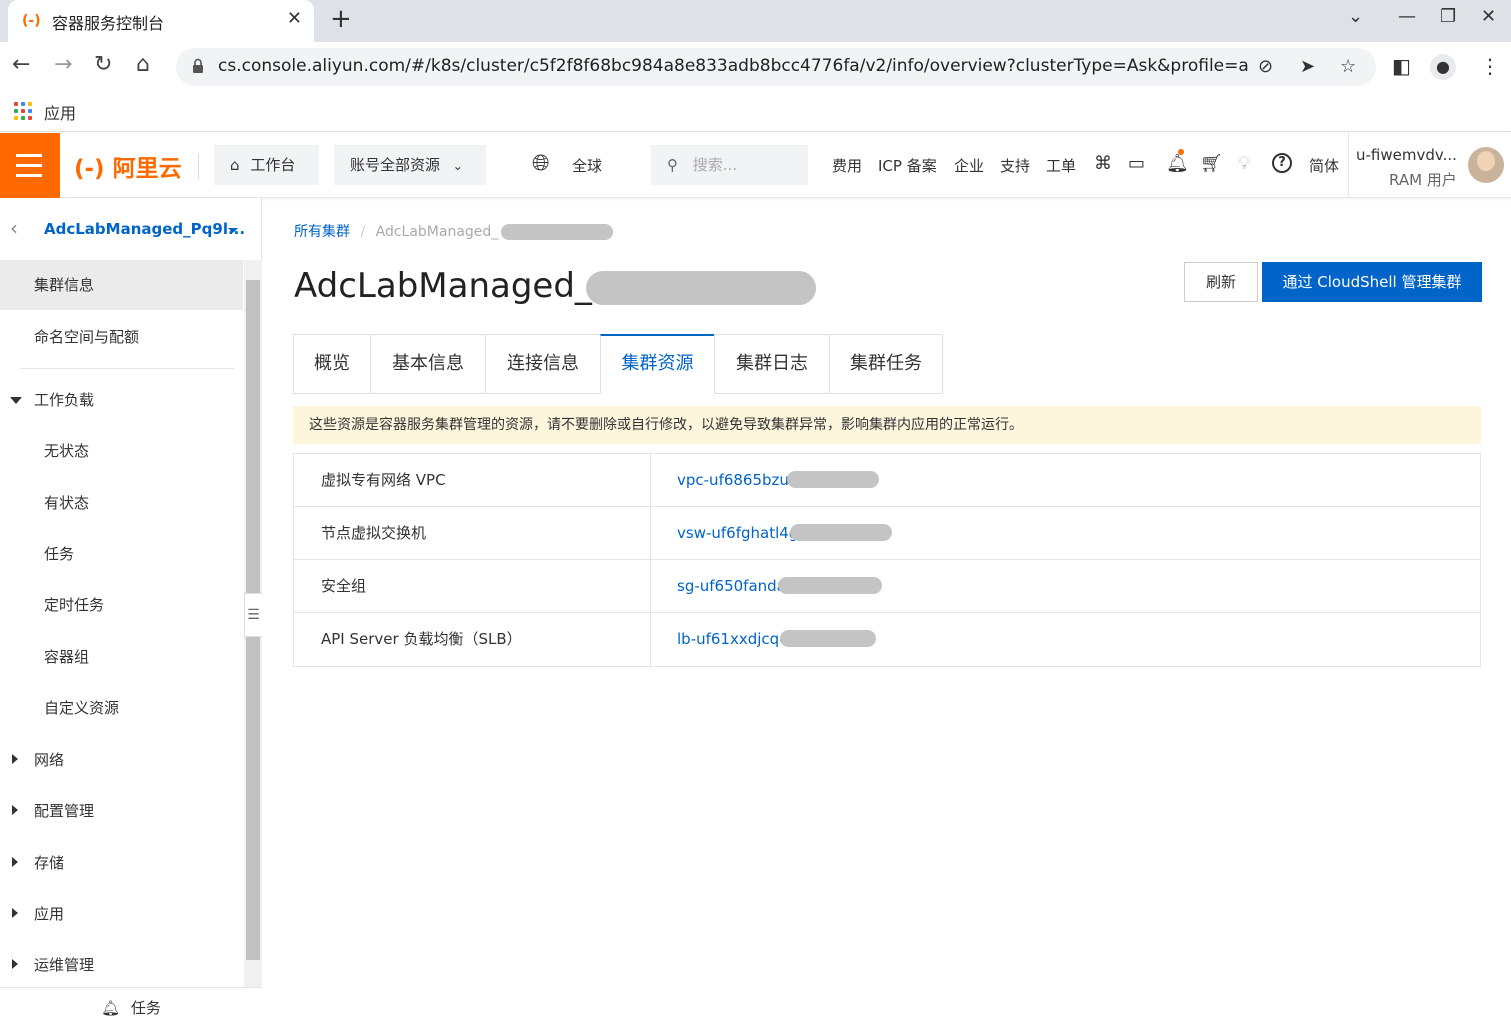  Describe the element at coordinates (74, 605) in the screenshot. I see `sidebar-item-label: 定时任务` at that location.